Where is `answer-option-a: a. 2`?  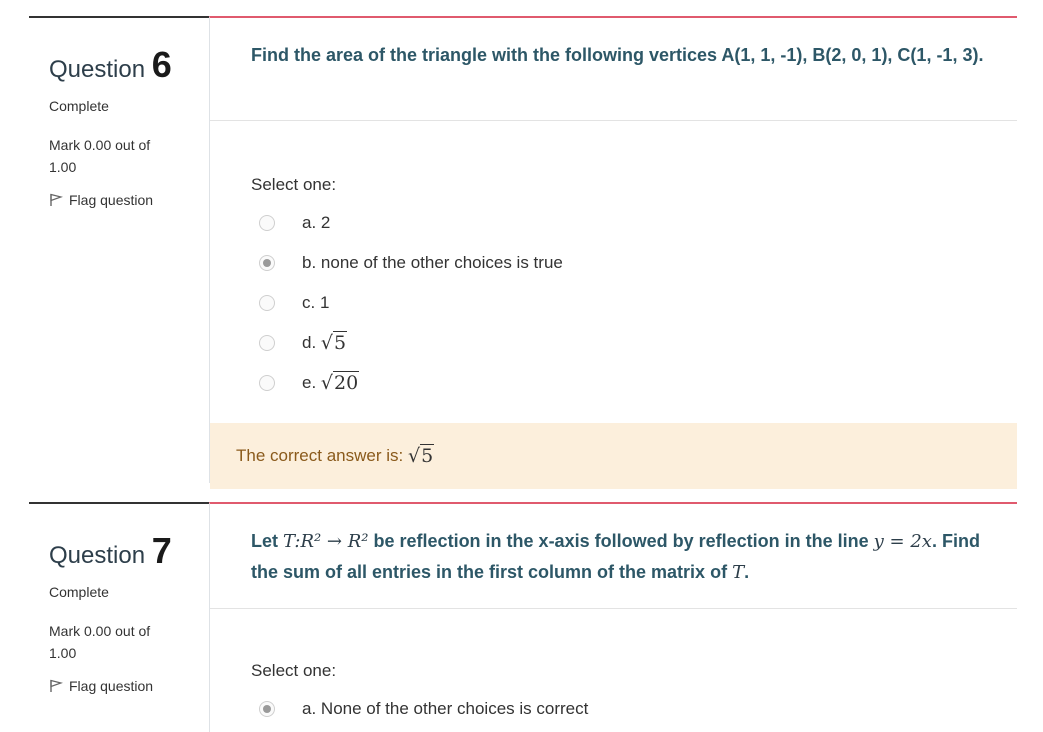
answer-option-a: a. 2 is located at coordinates (634, 223).